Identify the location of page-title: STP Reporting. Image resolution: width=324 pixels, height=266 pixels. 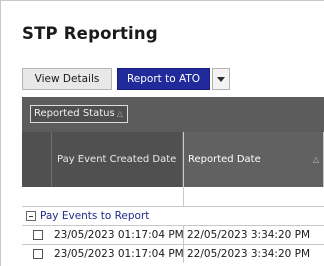
(90, 33).